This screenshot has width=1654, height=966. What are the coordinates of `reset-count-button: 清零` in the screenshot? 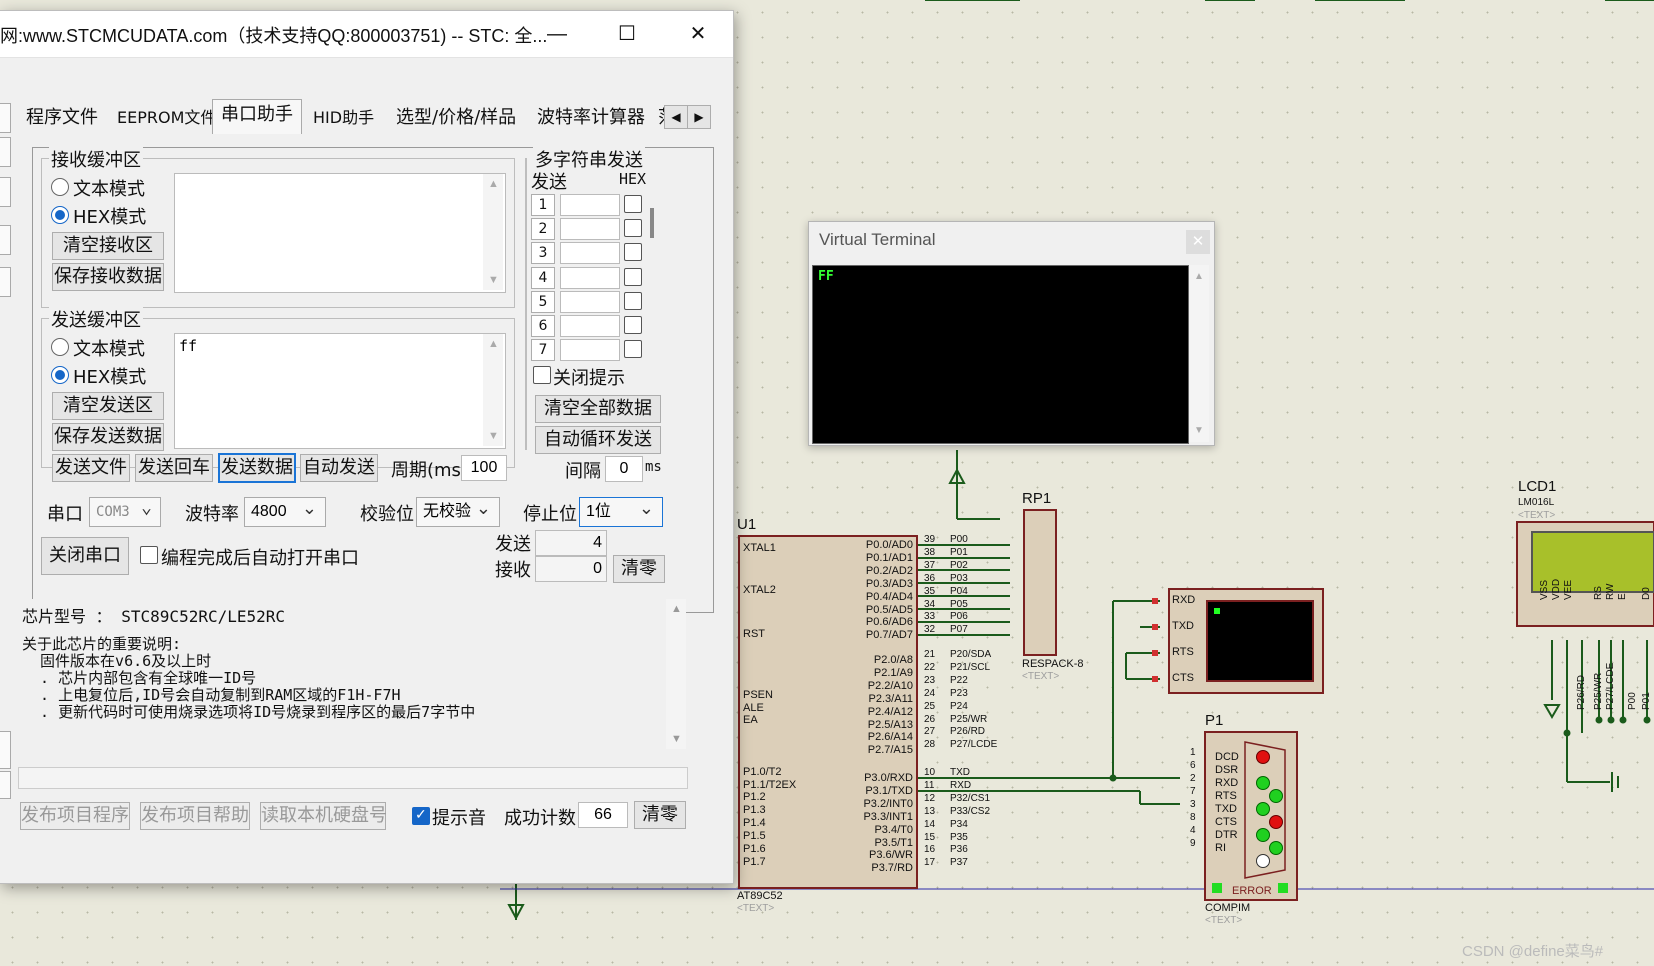 It's located at (639, 569).